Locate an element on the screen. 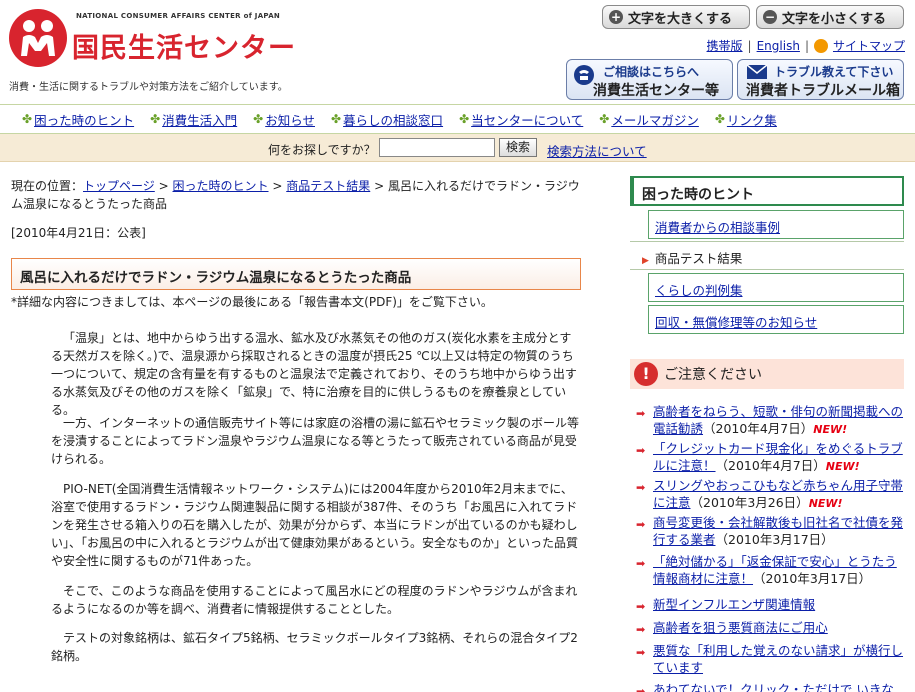  breadcrumb-link-test: 商品テスト結果 is located at coordinates (328, 186).